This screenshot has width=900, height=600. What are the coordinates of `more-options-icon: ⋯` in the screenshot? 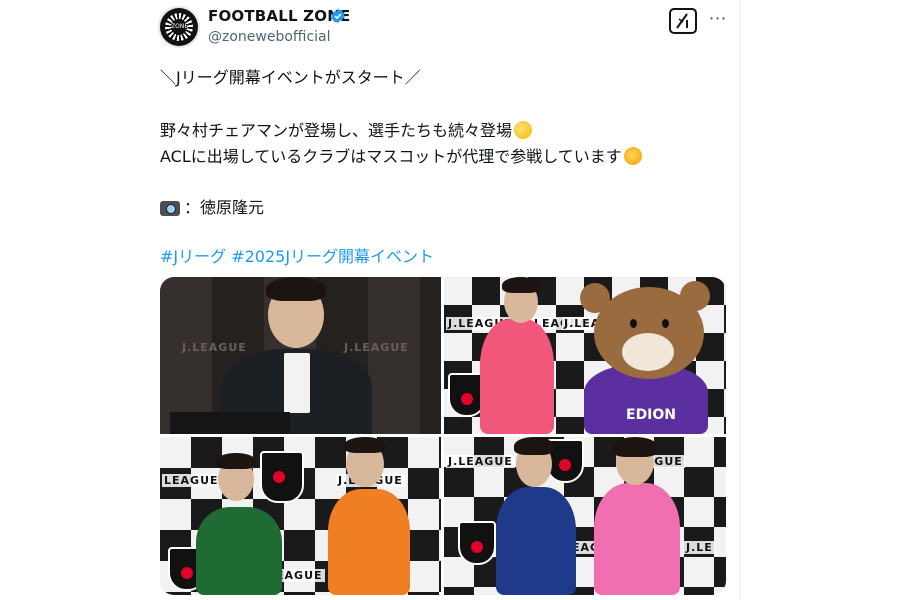 It's located at (718, 19).